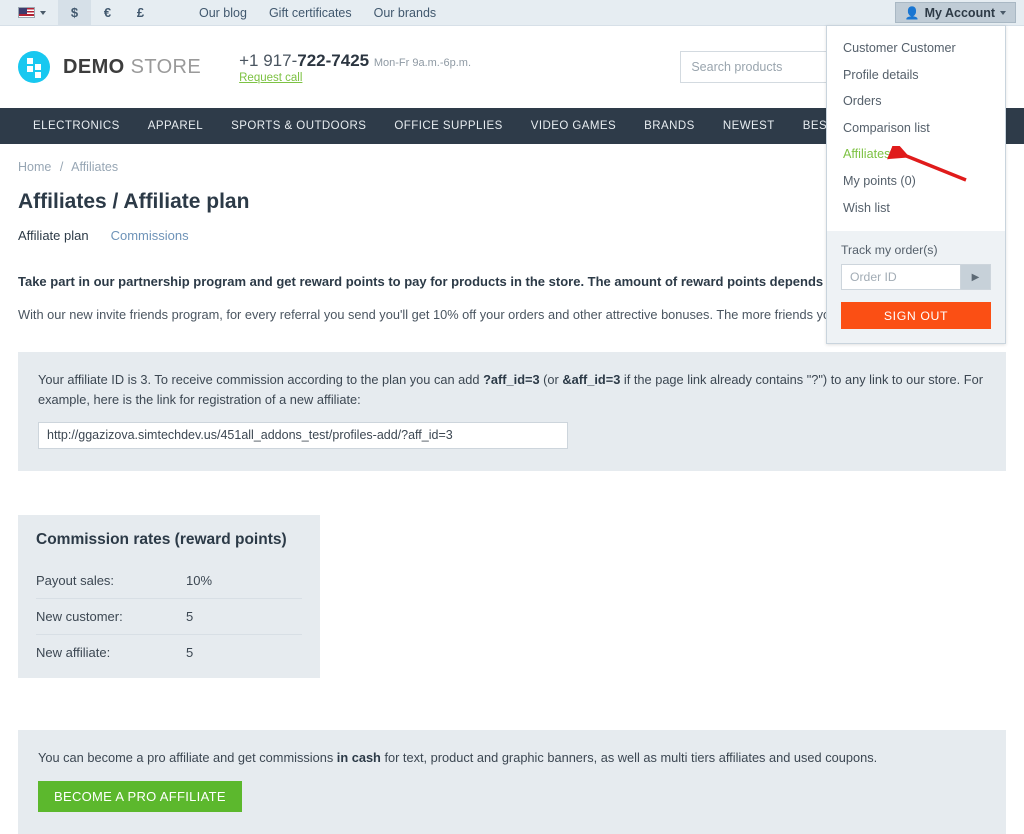 This screenshot has width=1024, height=834. I want to click on menu-item-orders: Orders, so click(916, 101).